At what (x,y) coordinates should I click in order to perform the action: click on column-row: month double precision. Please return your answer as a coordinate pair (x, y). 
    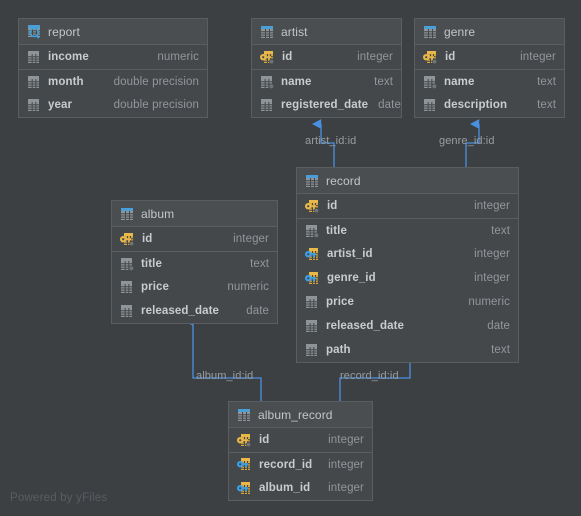
    Looking at the image, I should click on (113, 81).